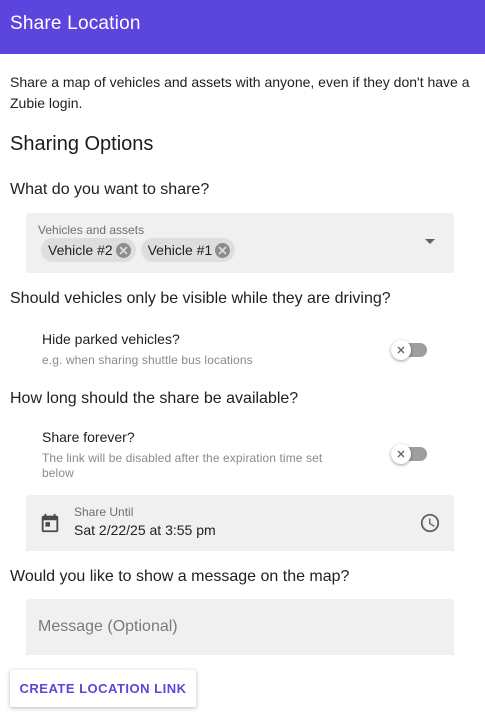  I want to click on chip-vehicle-2: Vehicle #2, so click(88, 250).